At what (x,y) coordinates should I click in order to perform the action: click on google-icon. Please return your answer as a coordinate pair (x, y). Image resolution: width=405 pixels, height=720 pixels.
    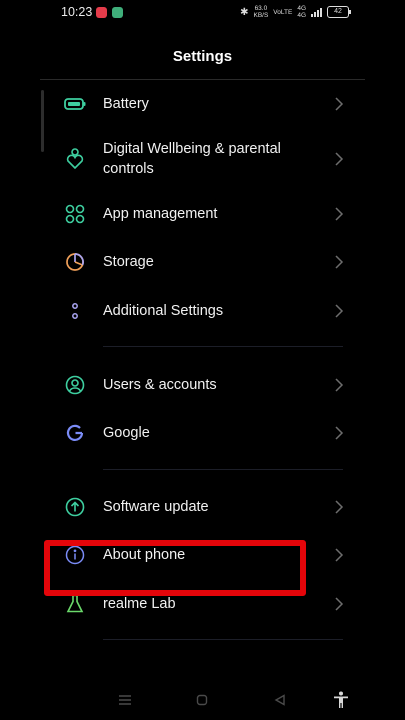
    Looking at the image, I should click on (75, 433).